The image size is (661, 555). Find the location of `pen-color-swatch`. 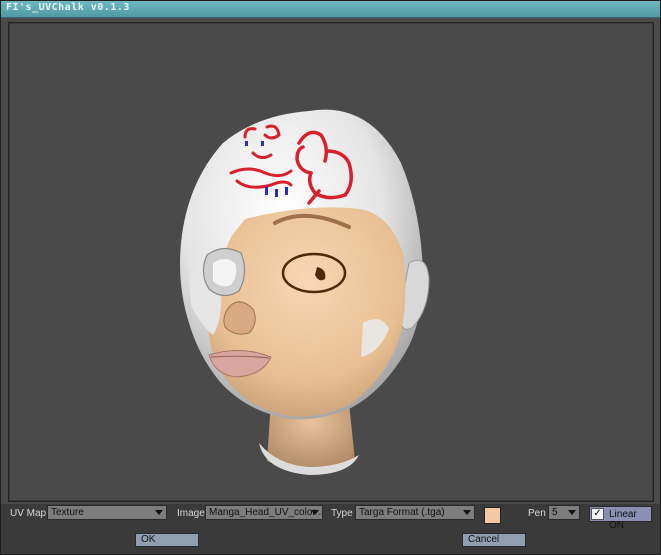

pen-color-swatch is located at coordinates (492, 515).